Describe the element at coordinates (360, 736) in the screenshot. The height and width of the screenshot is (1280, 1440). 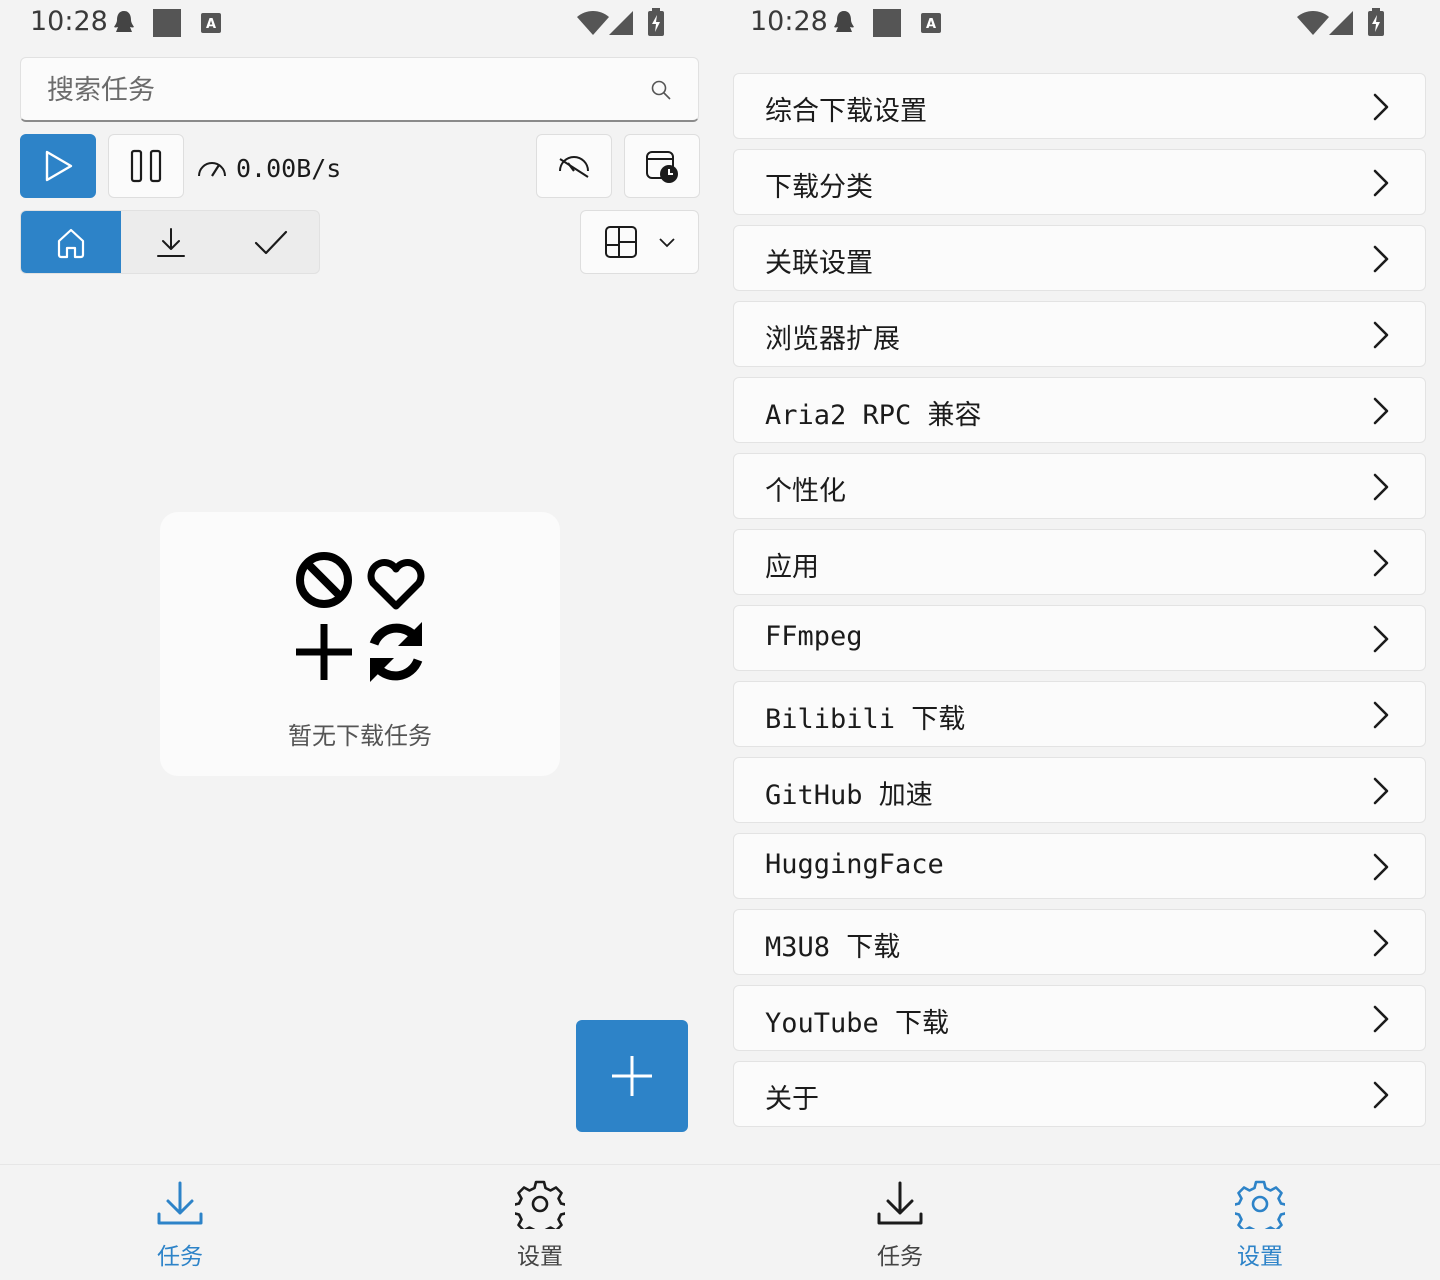
I see `empty-state-text: 暂无下载任务` at that location.